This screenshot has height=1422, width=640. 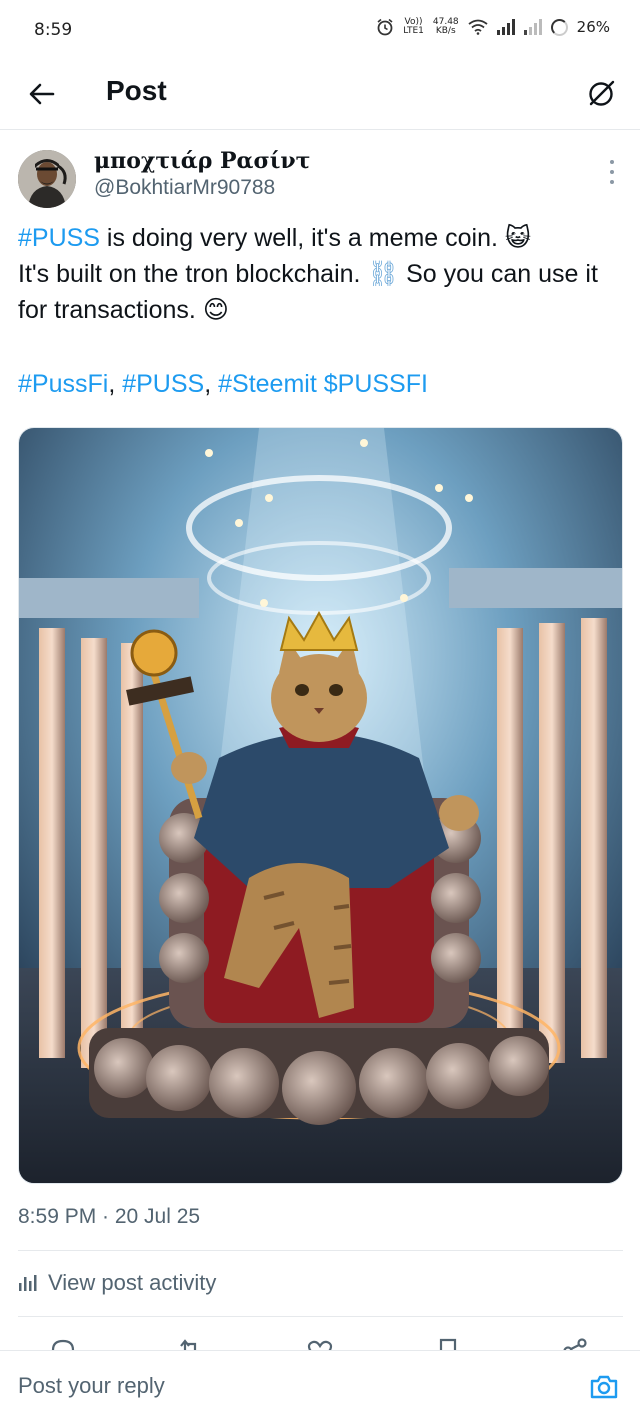 What do you see at coordinates (532, 27) in the screenshot?
I see `signal-2-icon` at bounding box center [532, 27].